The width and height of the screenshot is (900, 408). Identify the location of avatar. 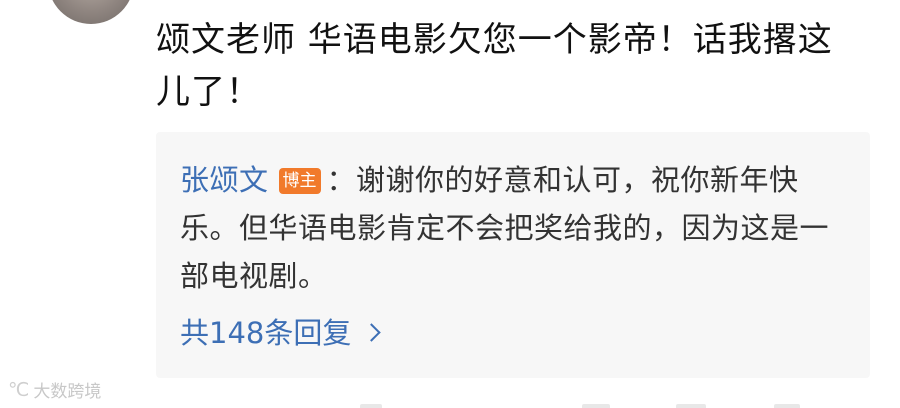
(91, 12).